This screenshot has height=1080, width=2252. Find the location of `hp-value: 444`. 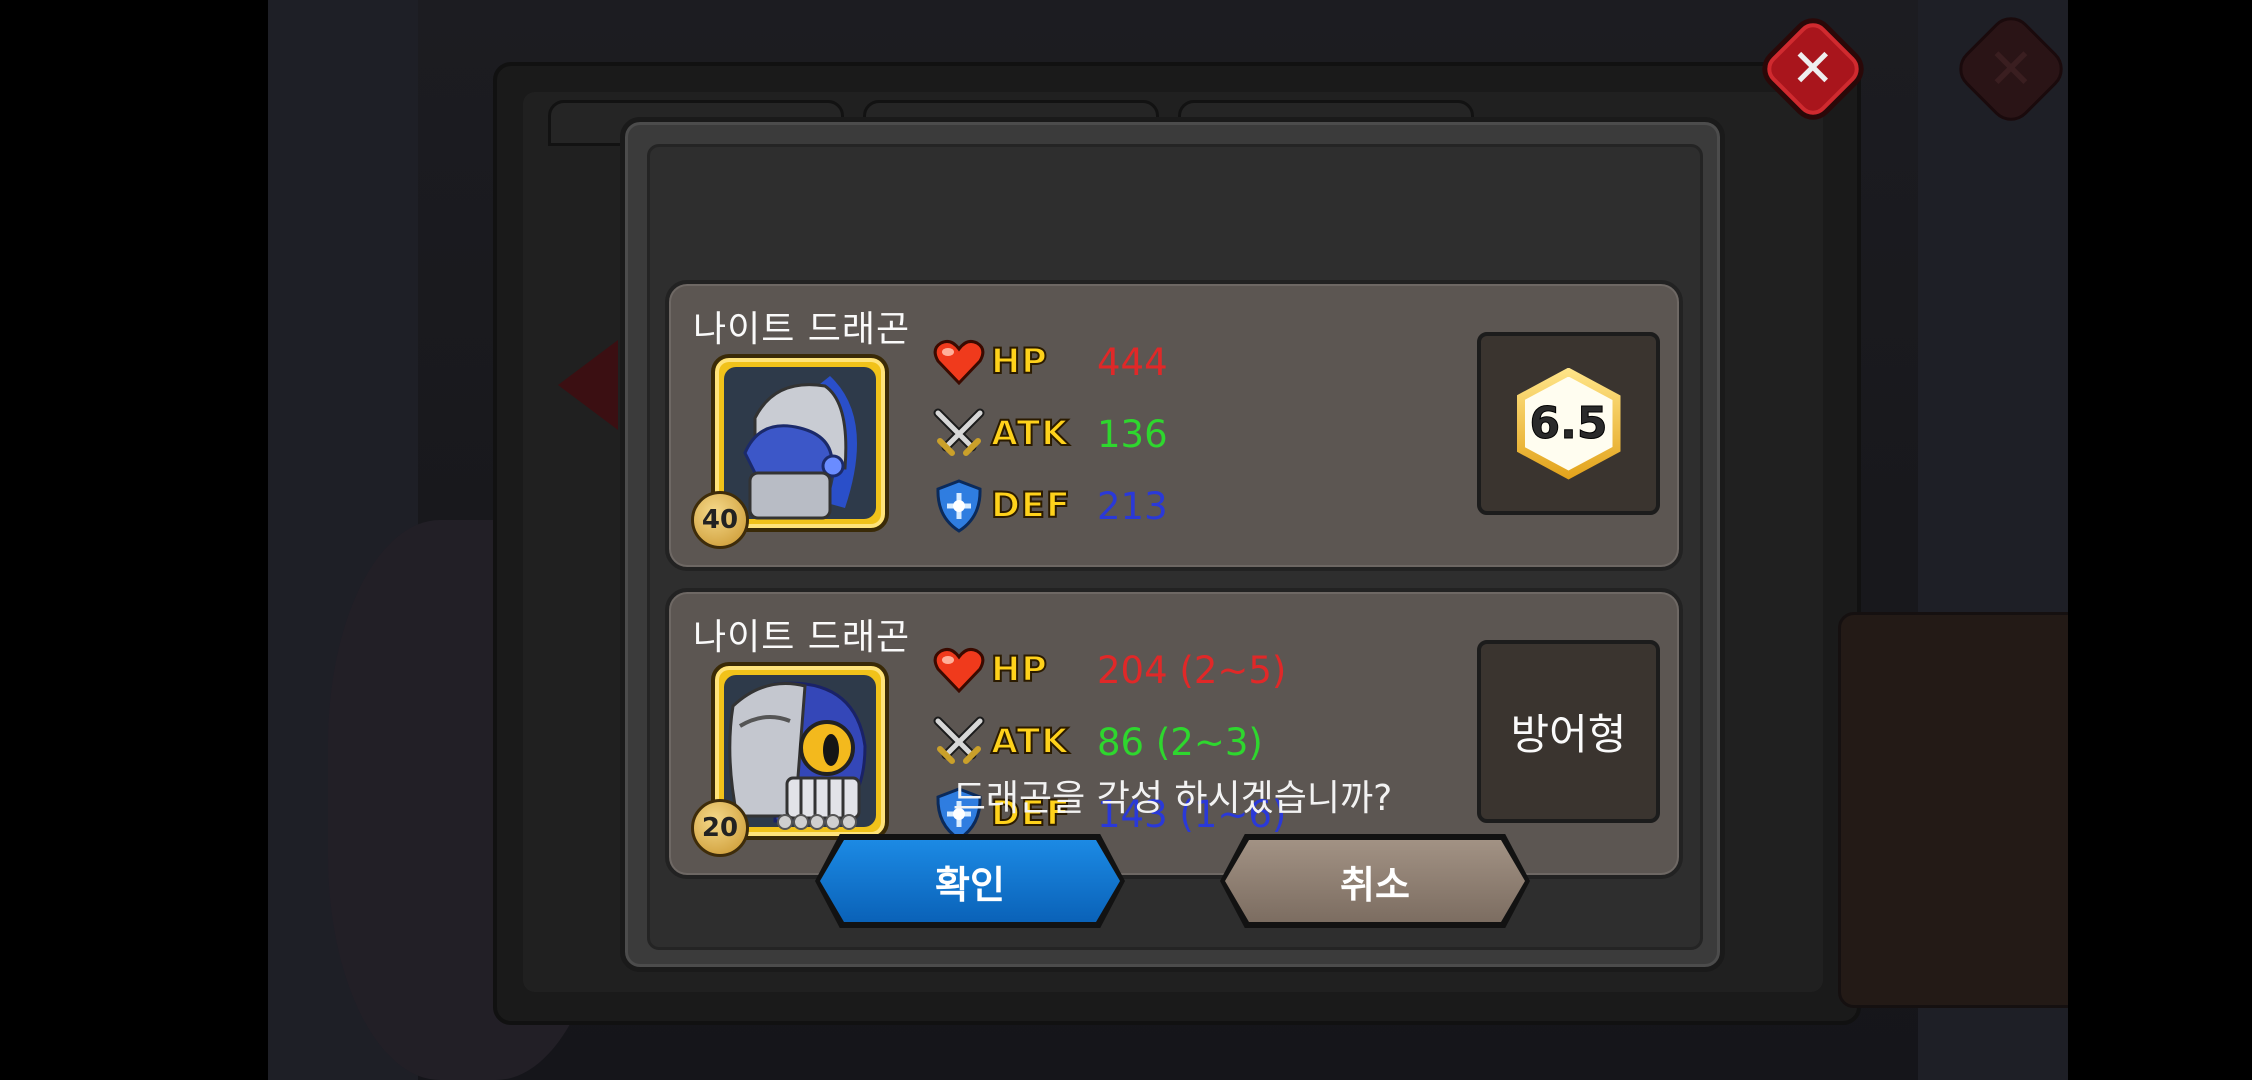

hp-value: 444 is located at coordinates (1132, 362).